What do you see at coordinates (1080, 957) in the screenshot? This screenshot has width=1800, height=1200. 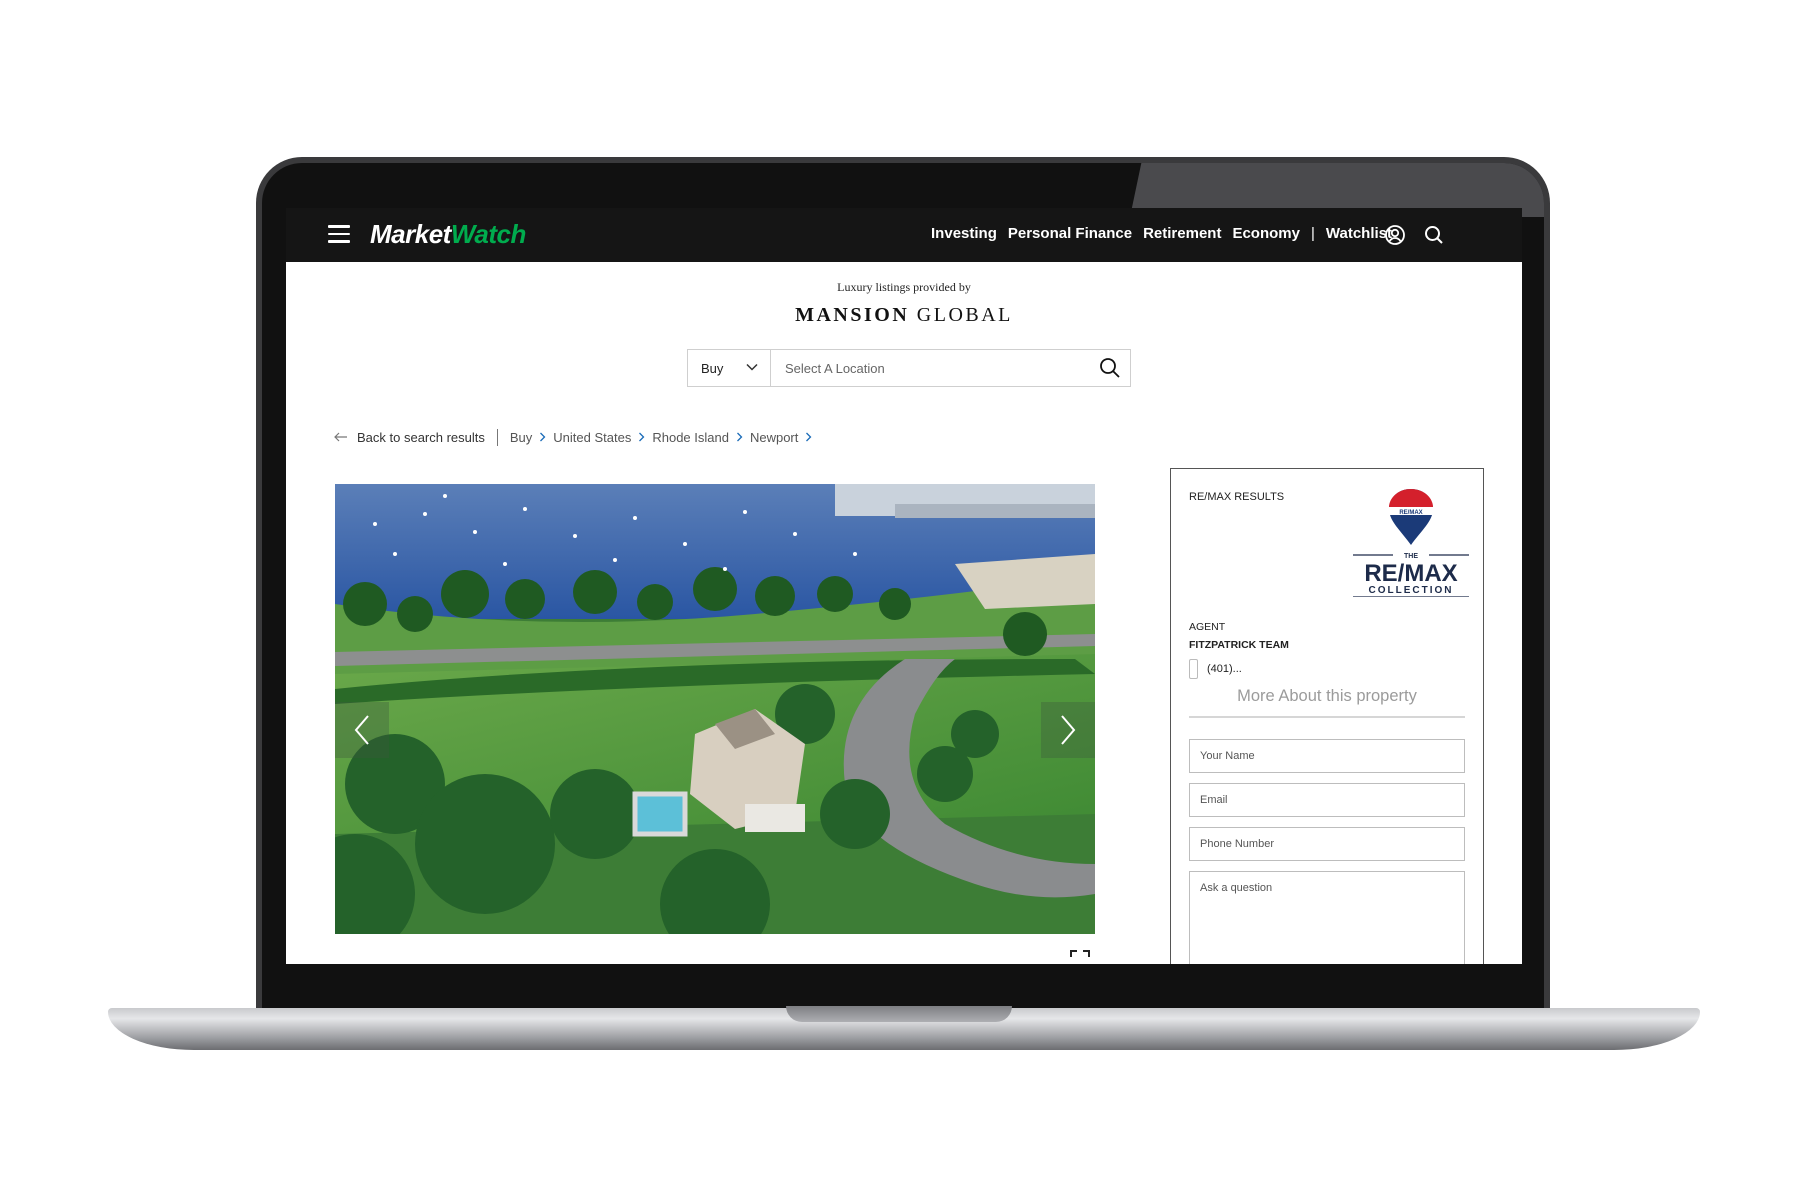 I see `fullscreen-icon` at bounding box center [1080, 957].